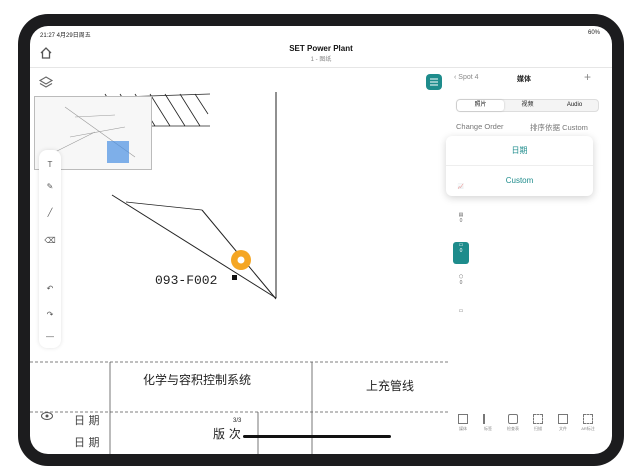 The image size is (640, 476). I want to click on tab-photos: 照片, so click(480, 105).